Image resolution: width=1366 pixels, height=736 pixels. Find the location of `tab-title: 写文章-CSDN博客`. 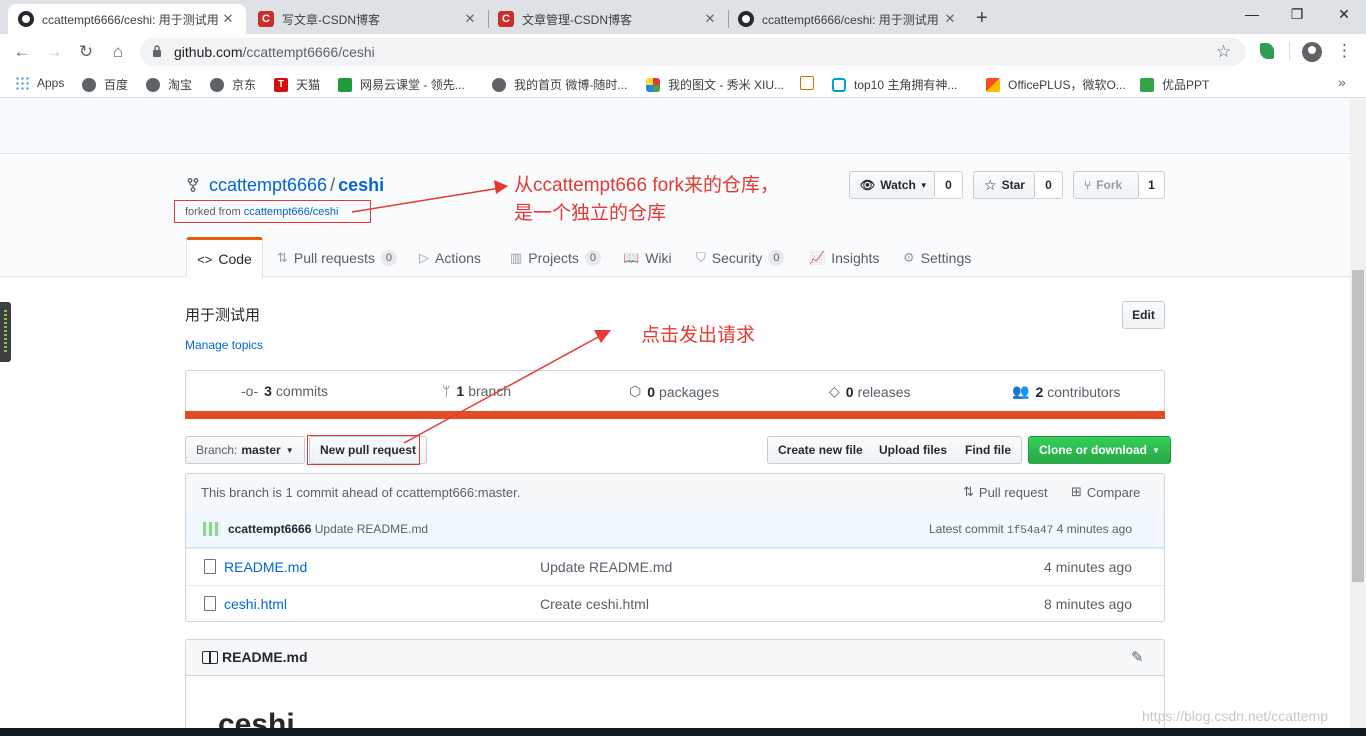

tab-title: 写文章-CSDN博客 is located at coordinates (331, 19).